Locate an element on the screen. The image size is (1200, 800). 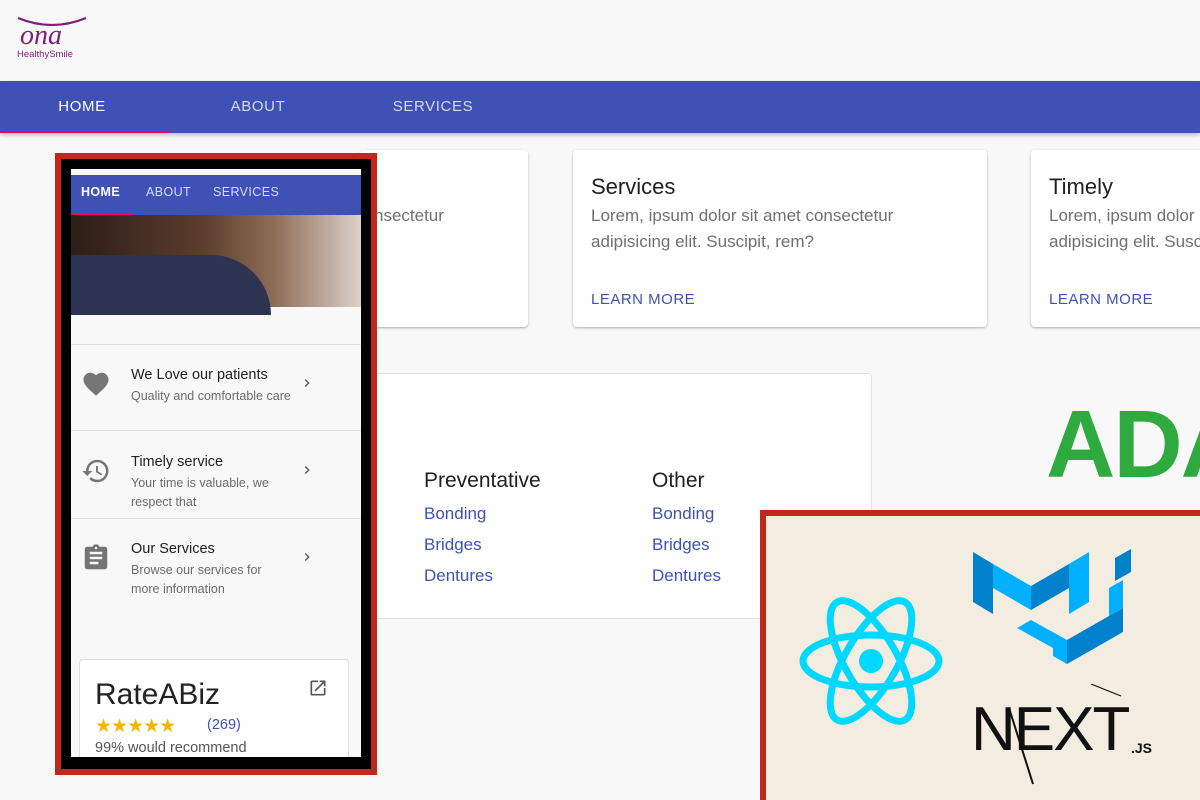
tech-logos-background: NEXT .JS is located at coordinates (983, 658).